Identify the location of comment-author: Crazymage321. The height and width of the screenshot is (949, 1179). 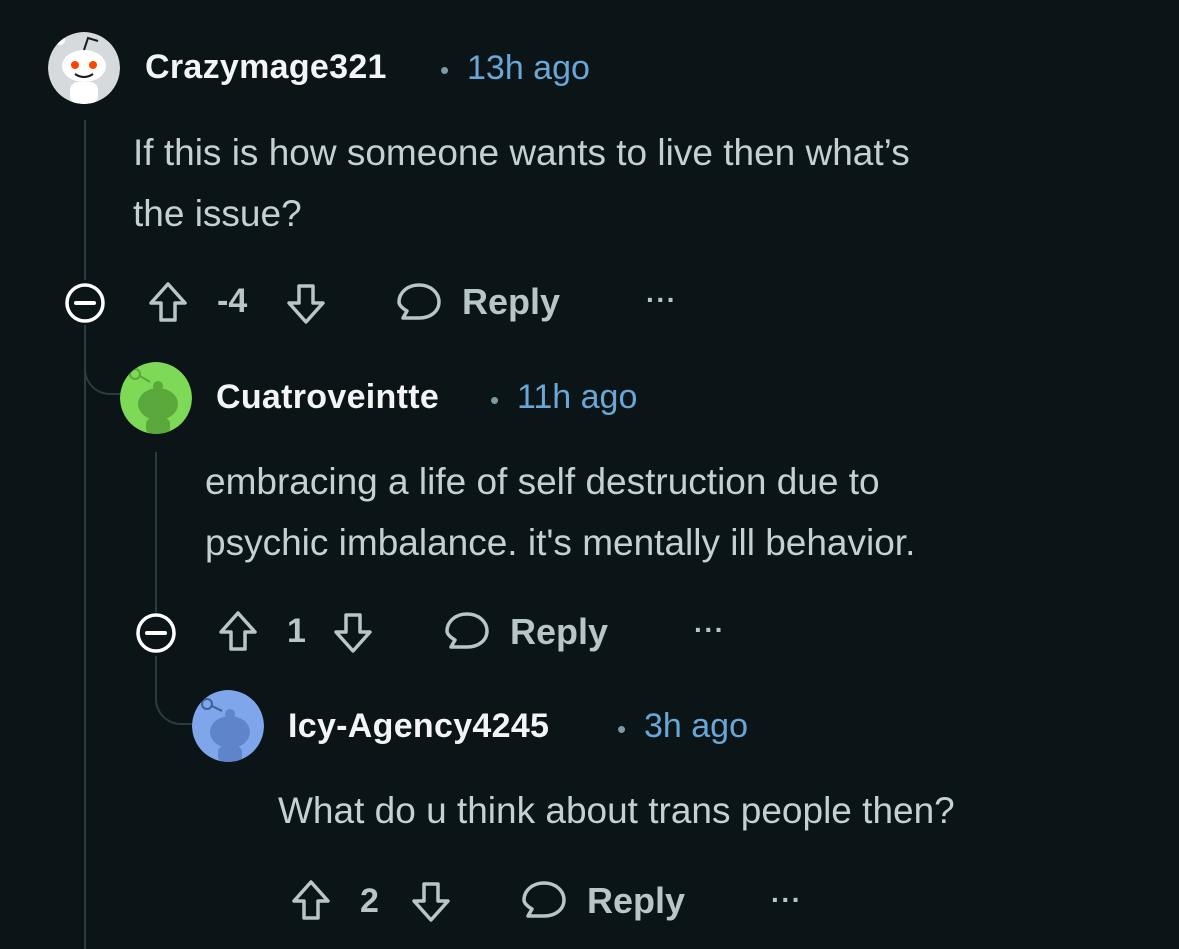
(266, 67).